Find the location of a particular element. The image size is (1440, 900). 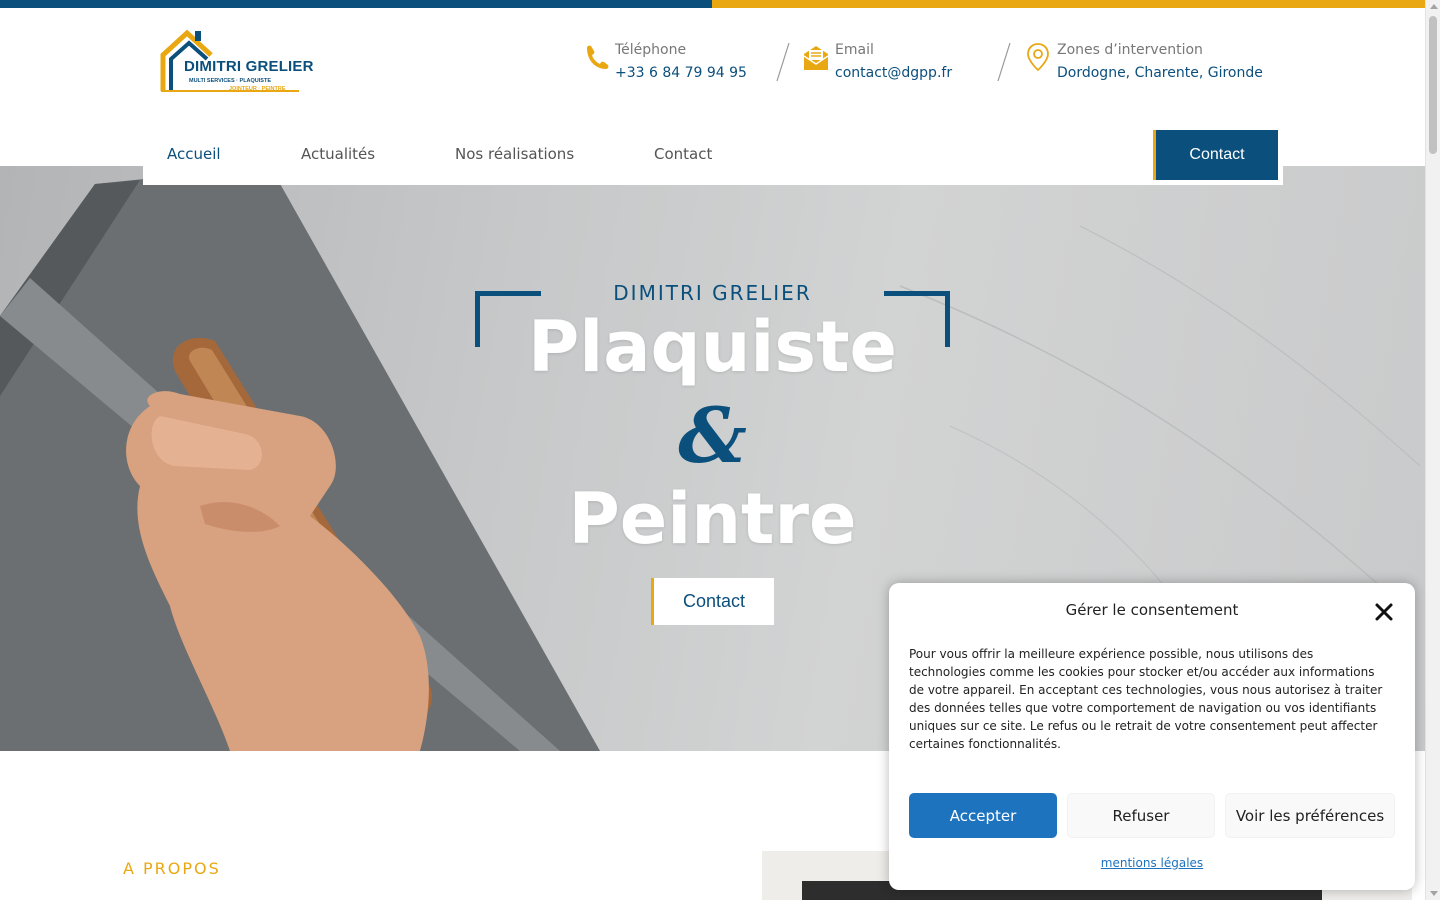

envelope-icon is located at coordinates (816, 58).